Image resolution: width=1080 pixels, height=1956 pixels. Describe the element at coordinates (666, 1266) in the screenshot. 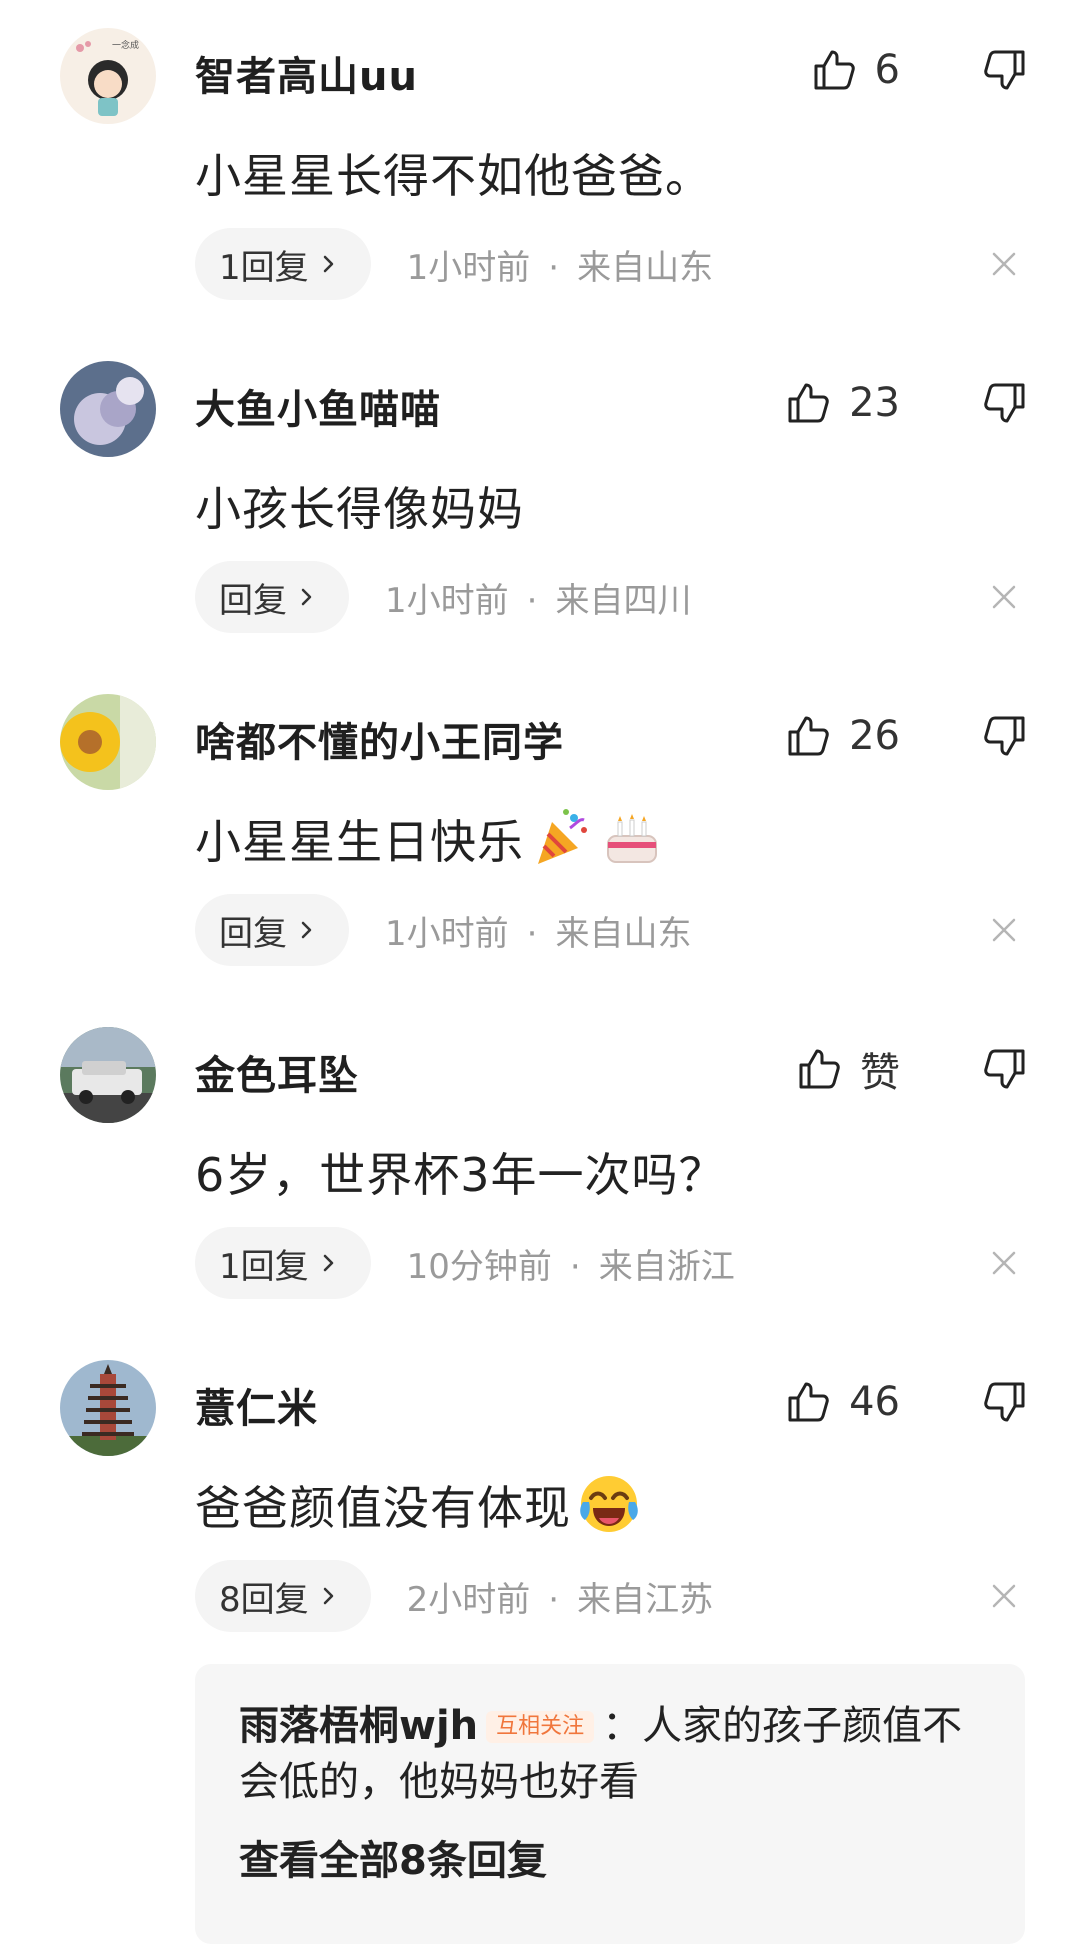

I see `comment-location: 来自浙江` at that location.